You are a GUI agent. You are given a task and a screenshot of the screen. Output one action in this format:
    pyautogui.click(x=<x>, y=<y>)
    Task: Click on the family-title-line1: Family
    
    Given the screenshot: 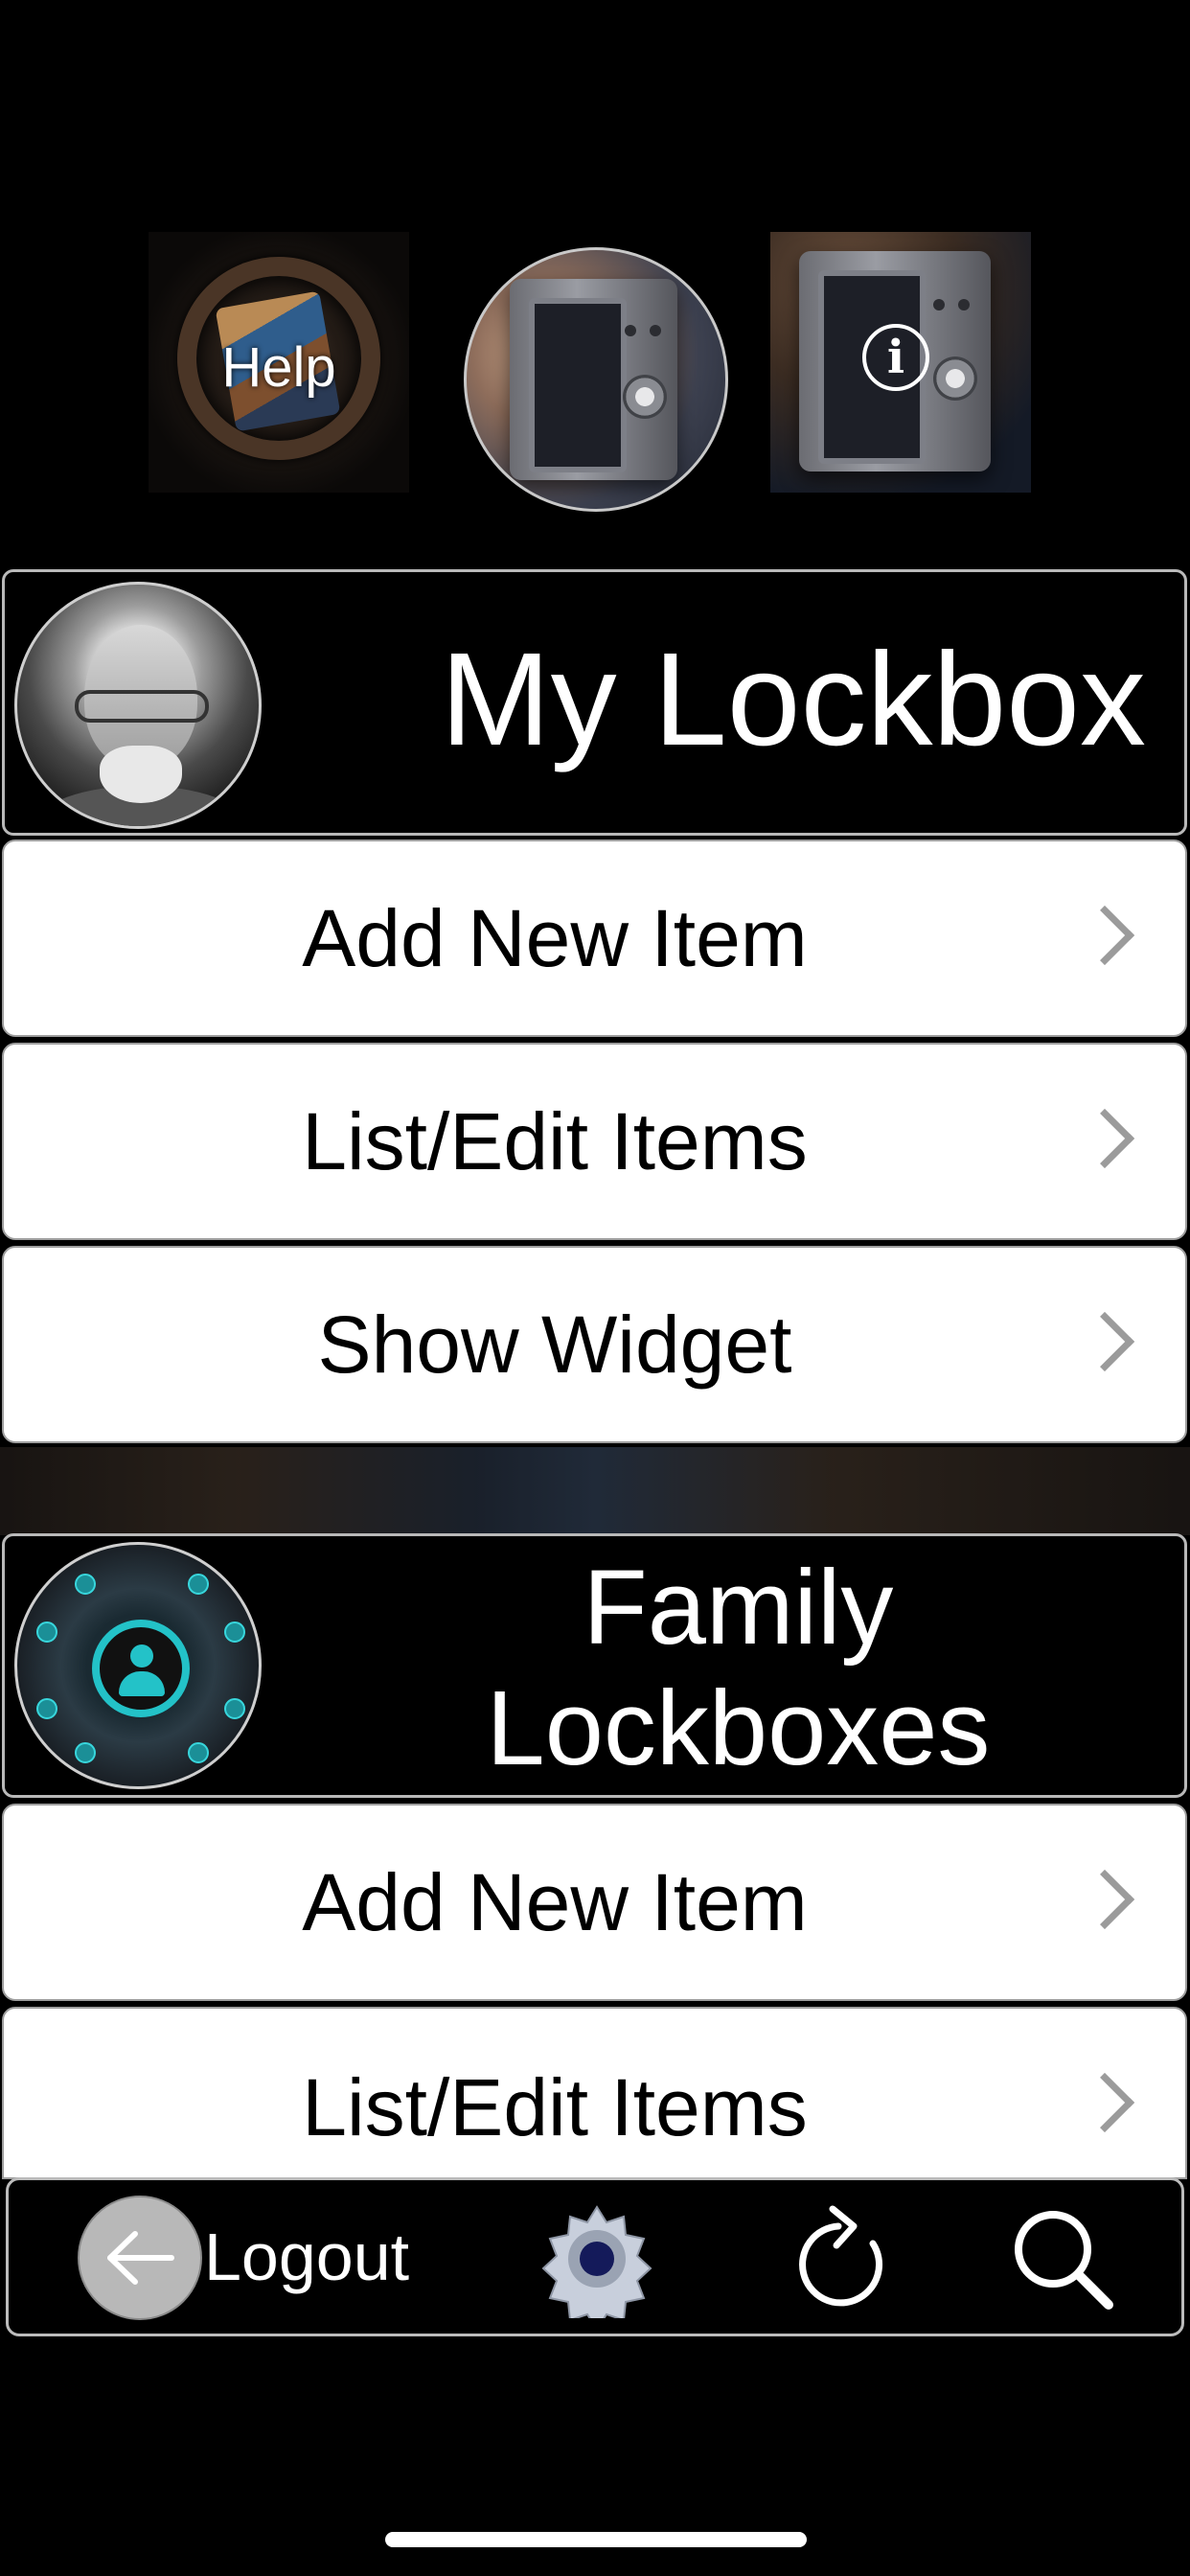 What is the action you would take?
    pyautogui.click(x=739, y=1608)
    